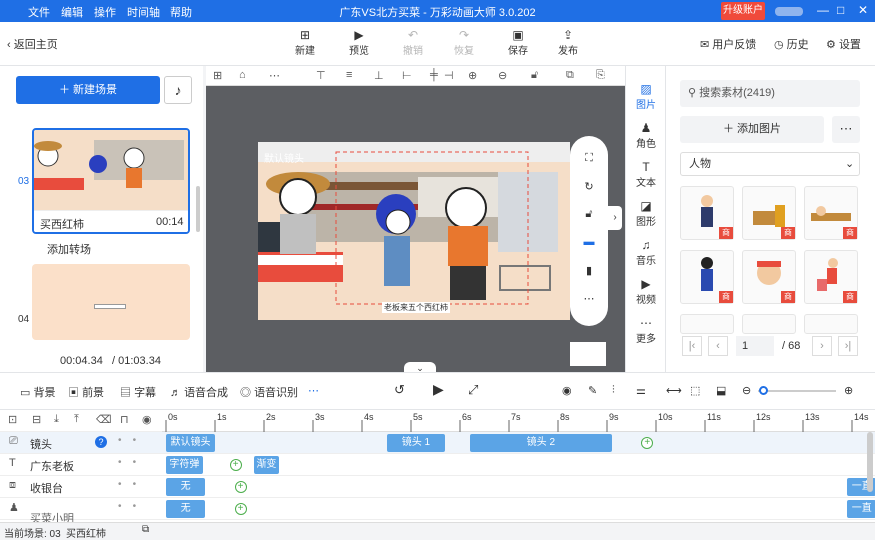  Describe the element at coordinates (728, 44) in the screenshot. I see `feedback-button: ✉ 用户反馈` at that location.